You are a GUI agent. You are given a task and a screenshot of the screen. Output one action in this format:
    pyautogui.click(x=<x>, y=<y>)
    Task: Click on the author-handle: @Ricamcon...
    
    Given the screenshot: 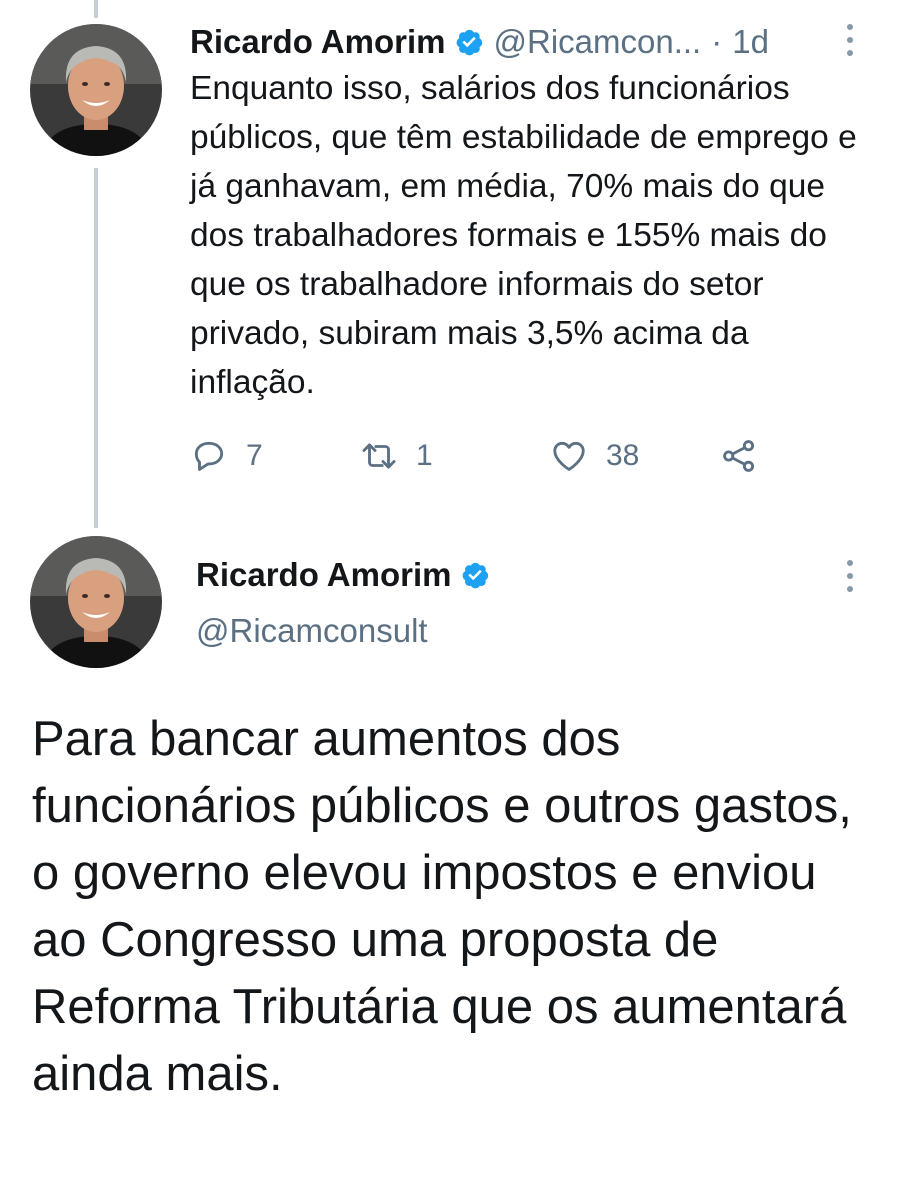 What is the action you would take?
    pyautogui.click(x=598, y=42)
    